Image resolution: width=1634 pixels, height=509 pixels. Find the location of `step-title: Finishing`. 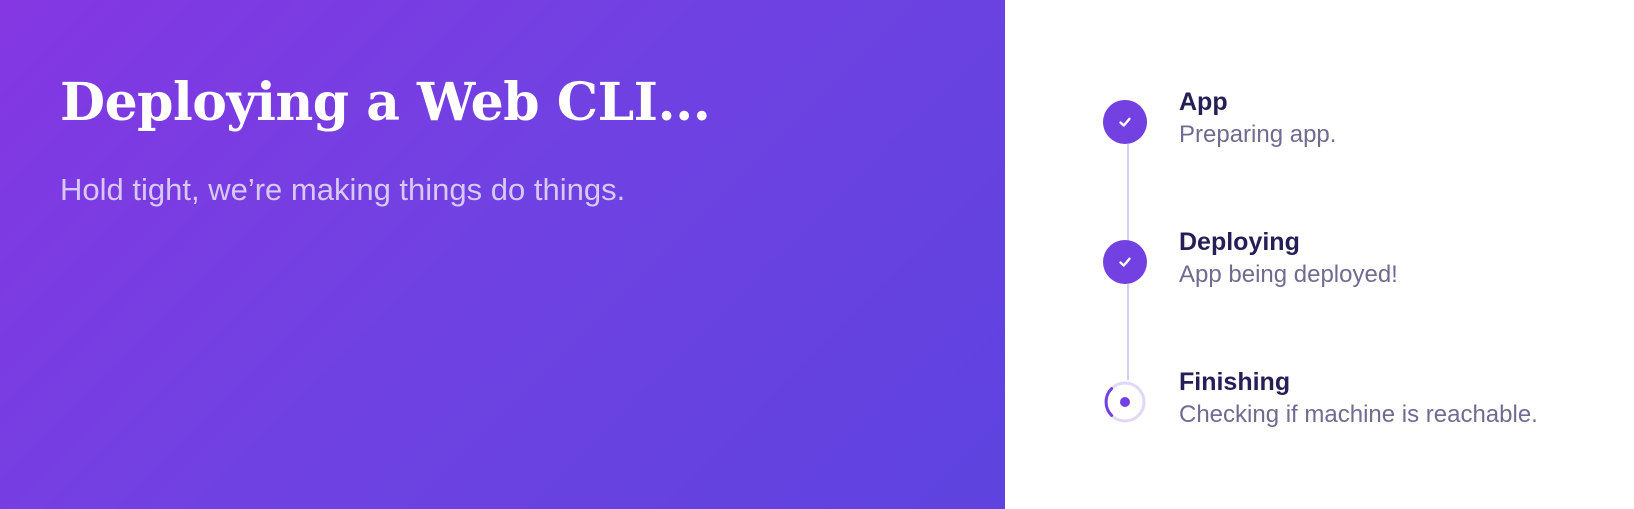

step-title: Finishing is located at coordinates (1235, 382).